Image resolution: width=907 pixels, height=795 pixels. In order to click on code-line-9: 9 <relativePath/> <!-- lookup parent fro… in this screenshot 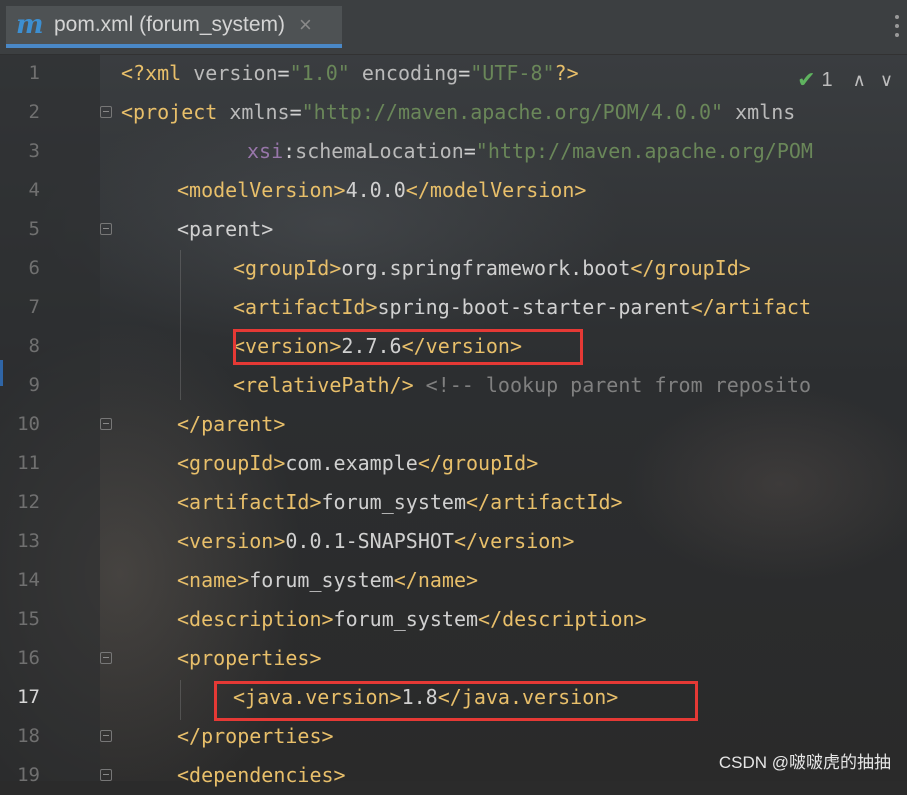, I will do `click(453, 385)`.